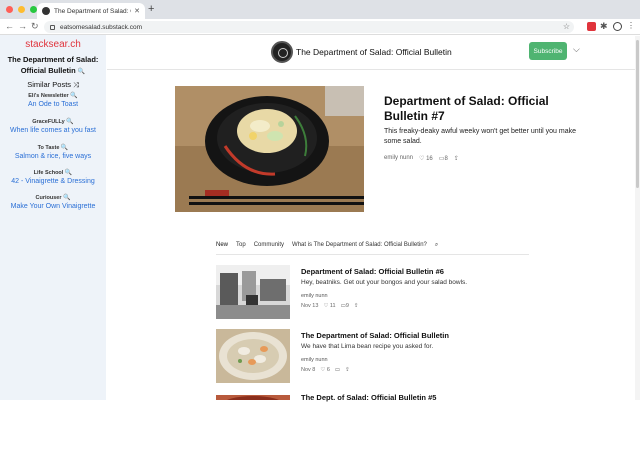 The image size is (640, 451). Describe the element at coordinates (101, 27) in the screenshot. I see `url-text: eatsomesalad.substack.com` at that location.